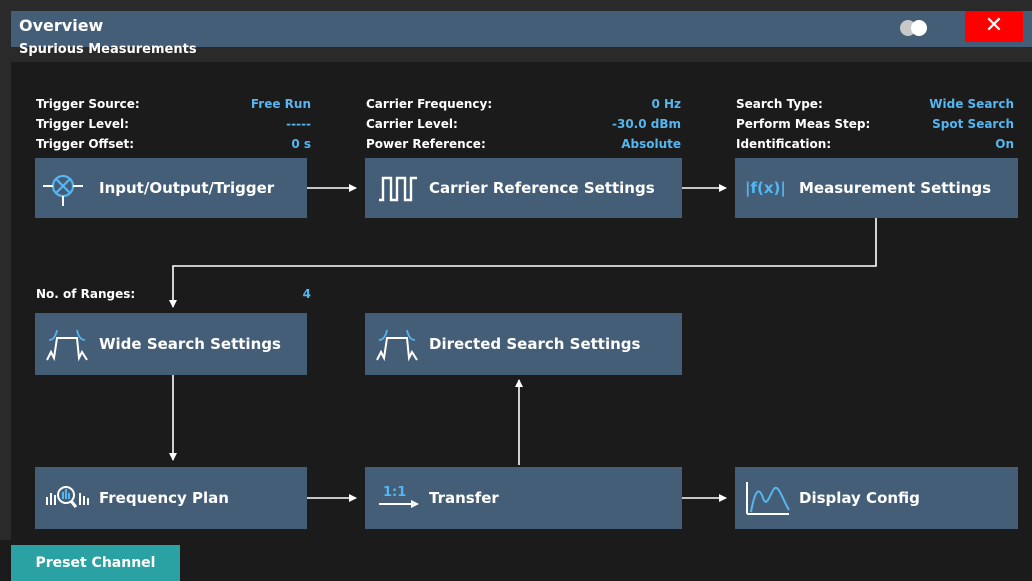 Image resolution: width=1032 pixels, height=581 pixels. What do you see at coordinates (542, 188) in the screenshot?
I see `carrier-reference-label: Carrier Reference Settings` at bounding box center [542, 188].